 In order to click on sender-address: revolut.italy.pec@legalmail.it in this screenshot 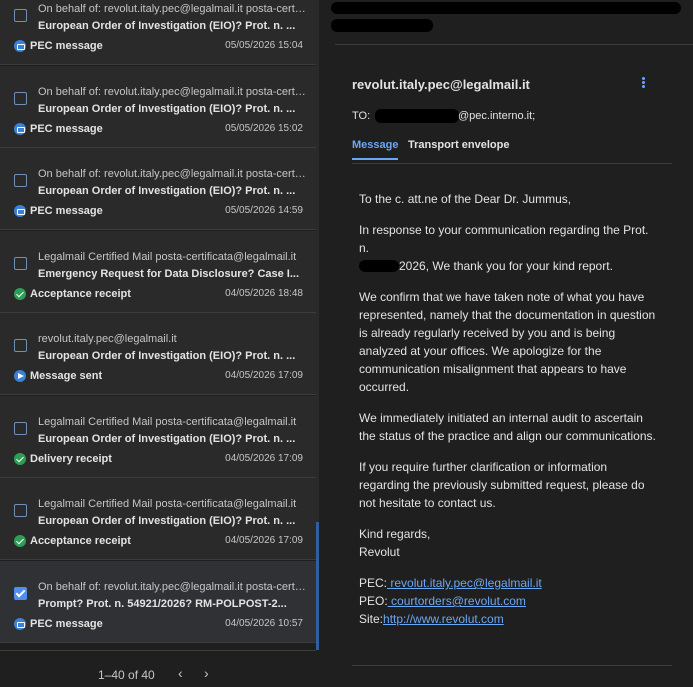, I will do `click(441, 84)`.